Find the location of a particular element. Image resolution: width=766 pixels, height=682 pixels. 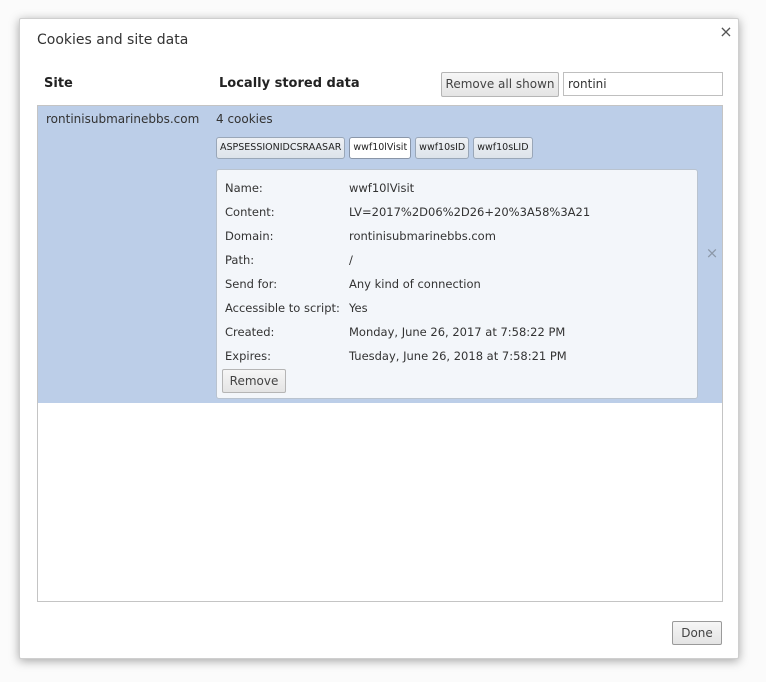

cookie-chip: wwf10sID is located at coordinates (442, 148).